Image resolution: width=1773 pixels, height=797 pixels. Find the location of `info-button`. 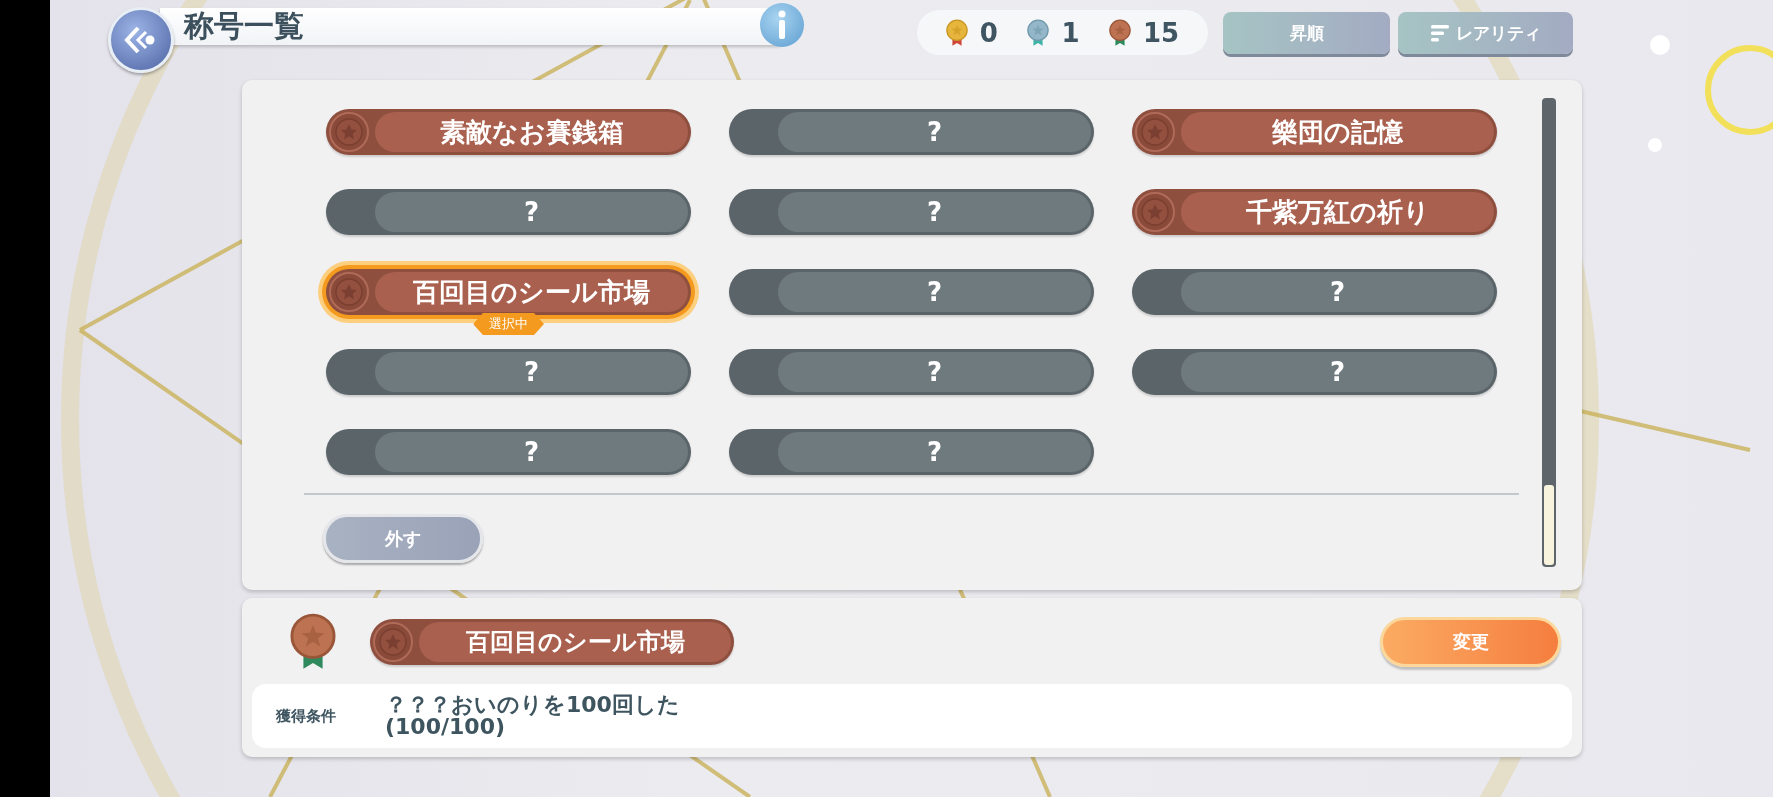

info-button is located at coordinates (782, 25).